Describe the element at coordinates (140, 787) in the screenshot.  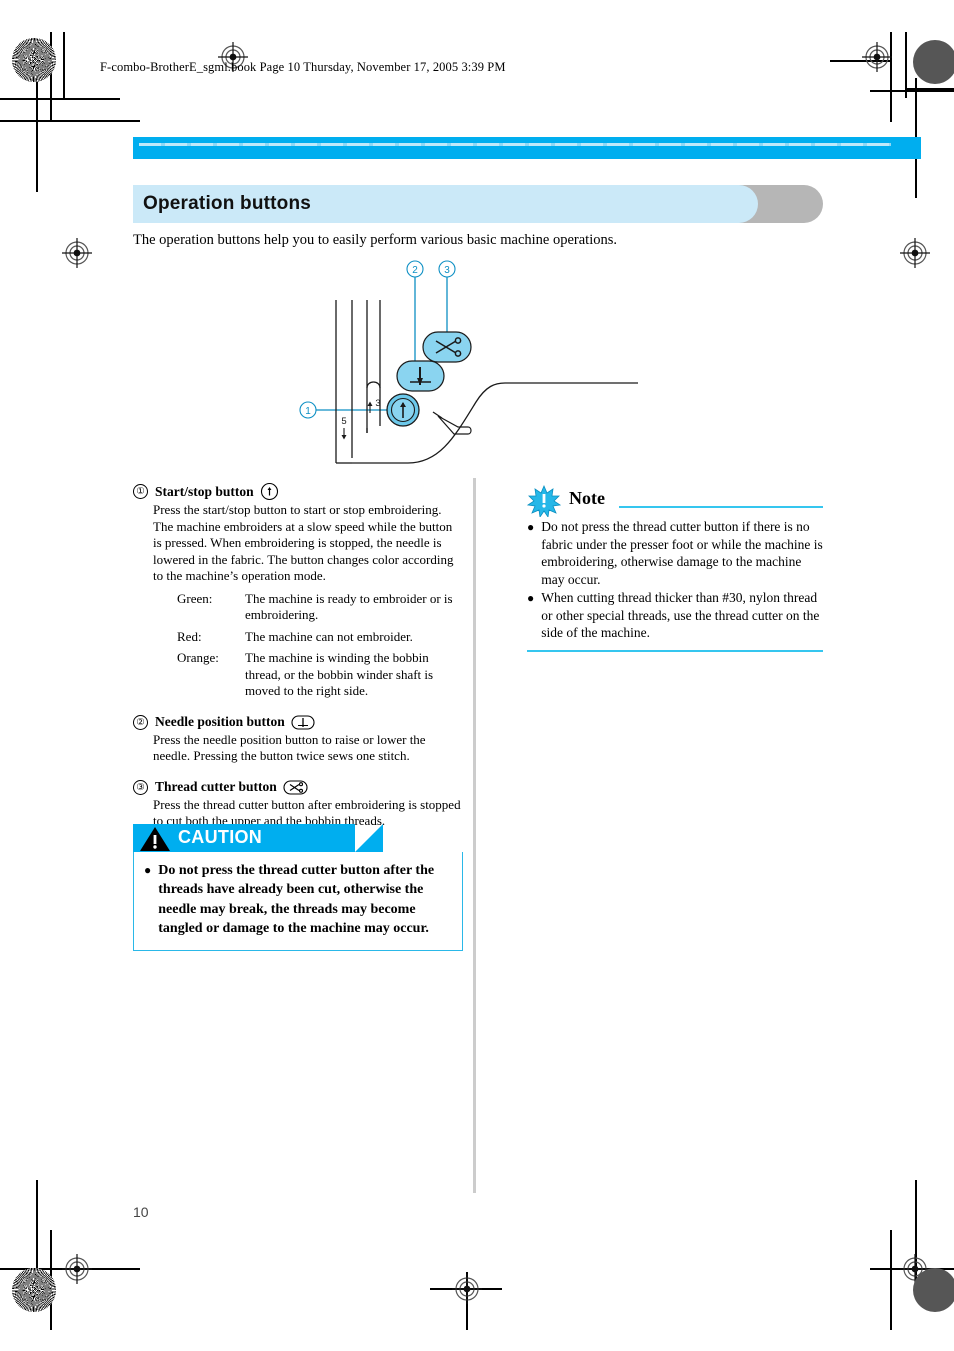
I see `item-number: ③` at that location.